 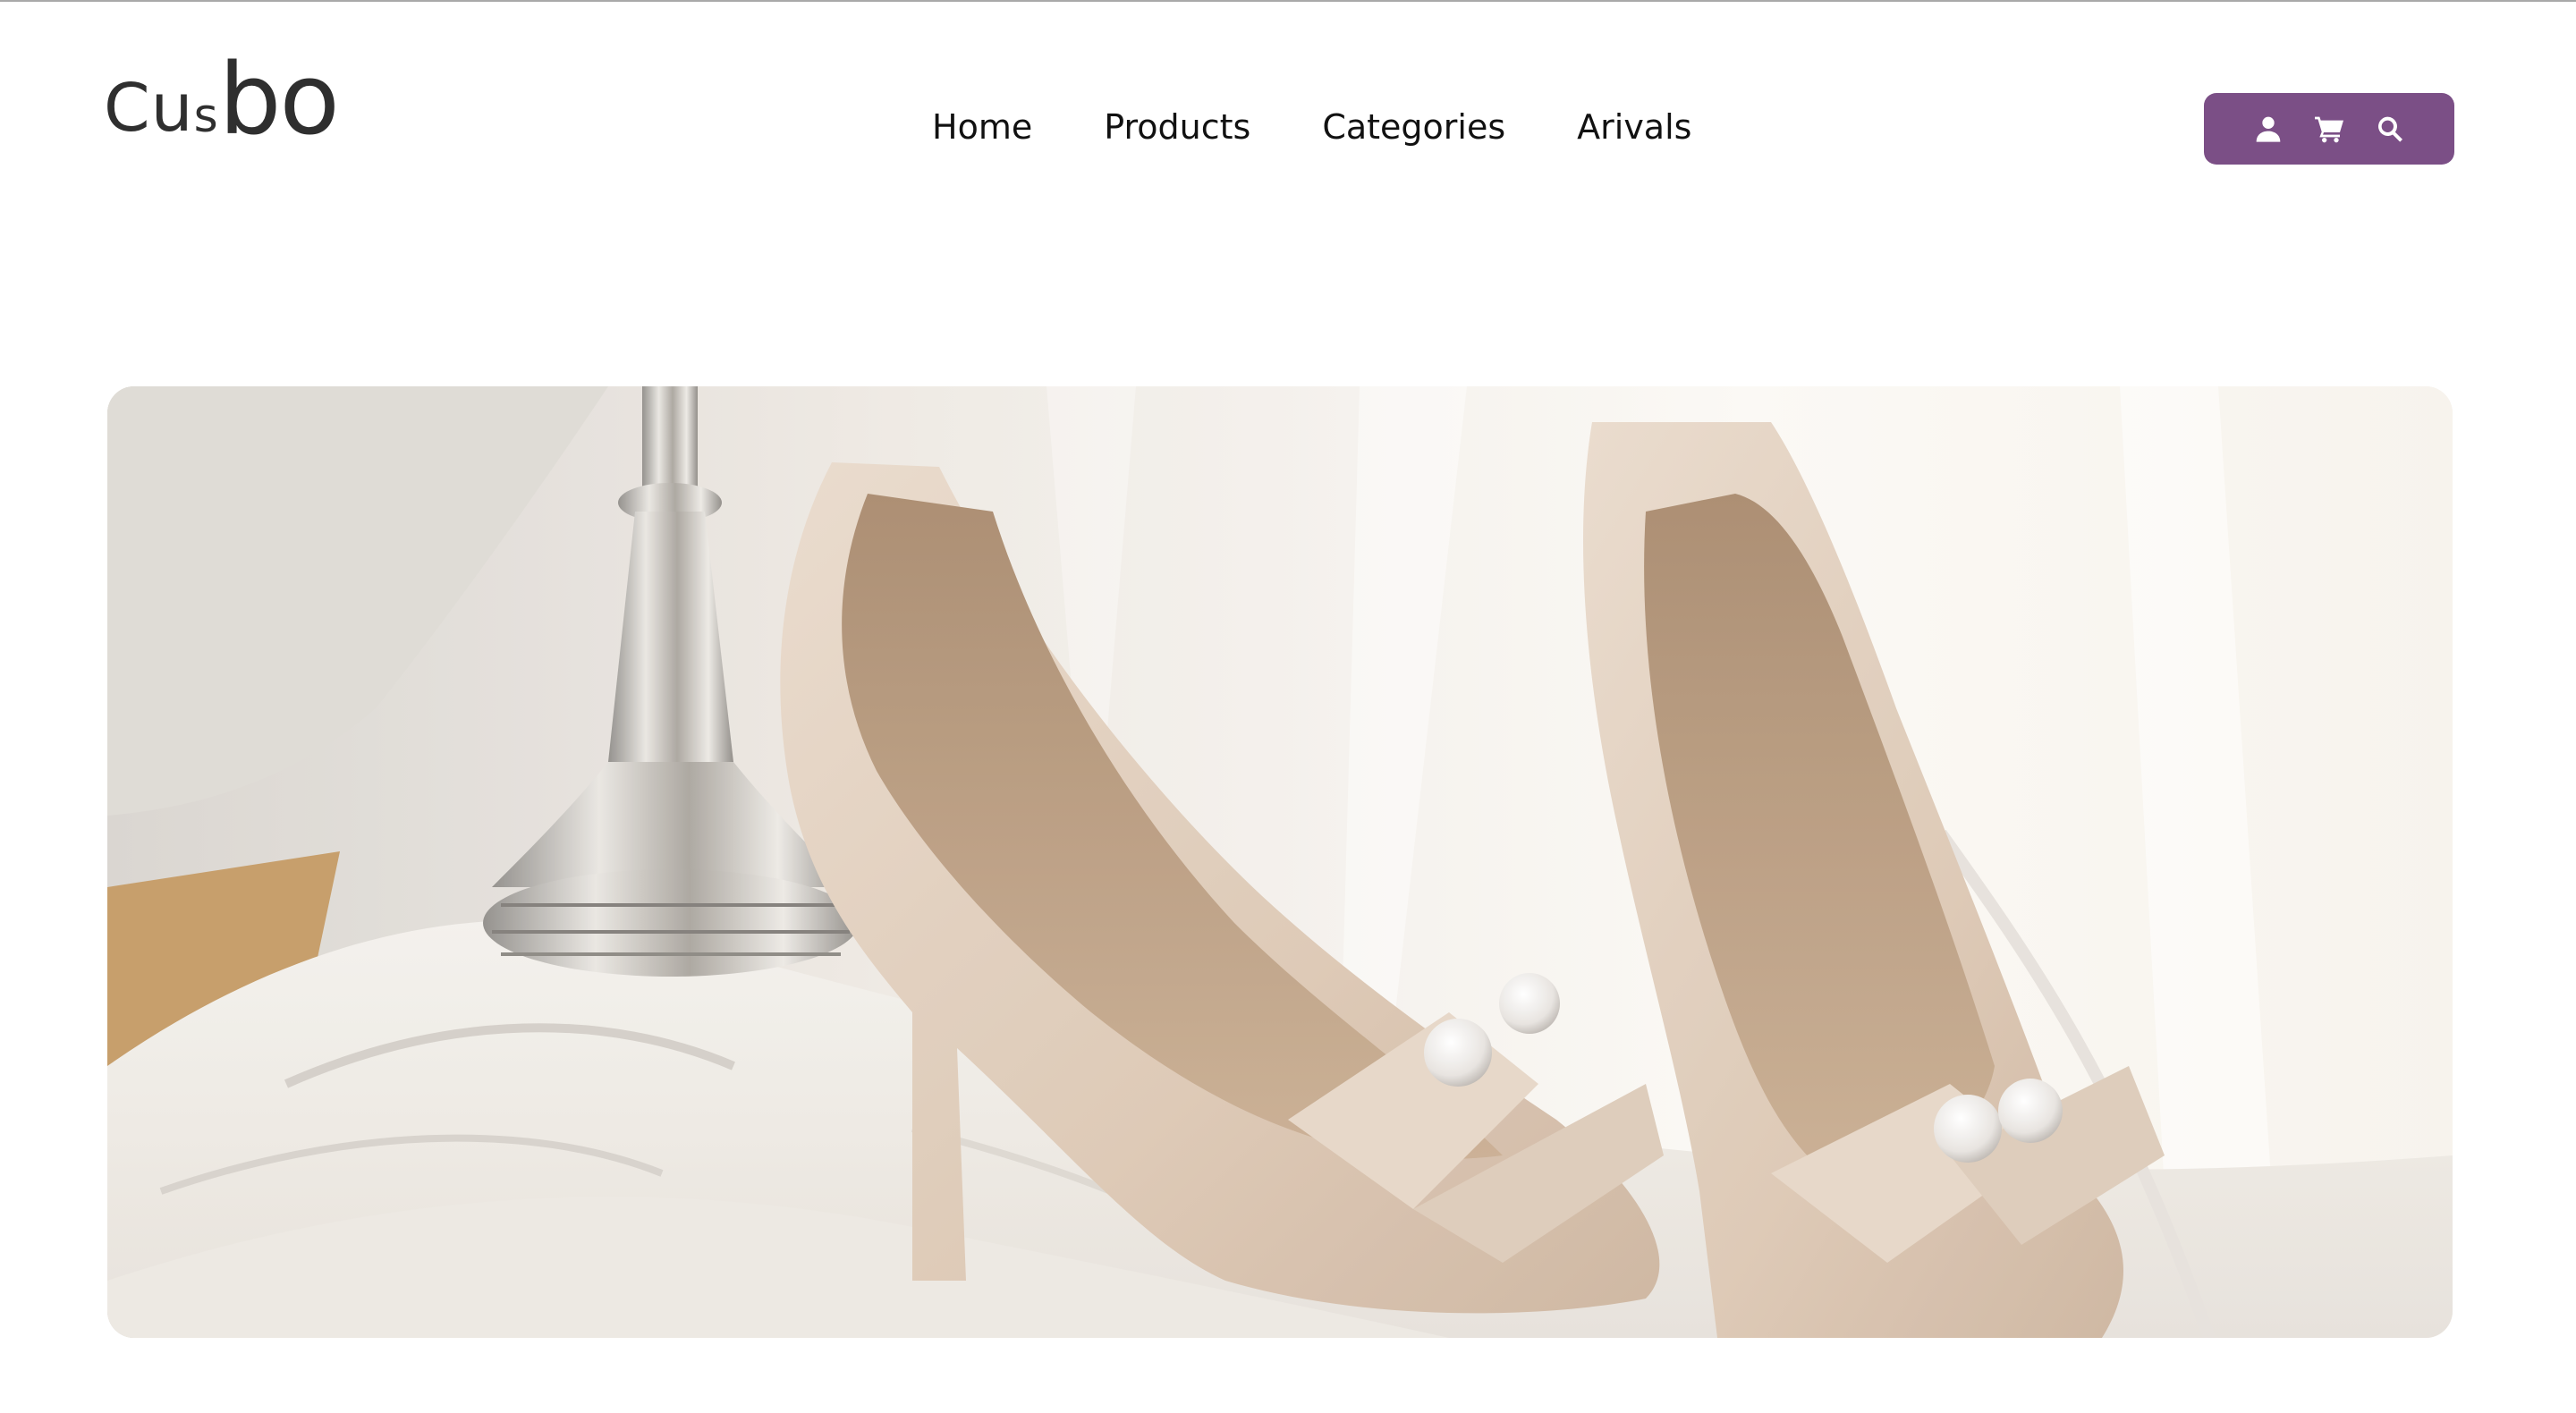 I want to click on logo-text-cu: Cu, so click(x=149, y=108).